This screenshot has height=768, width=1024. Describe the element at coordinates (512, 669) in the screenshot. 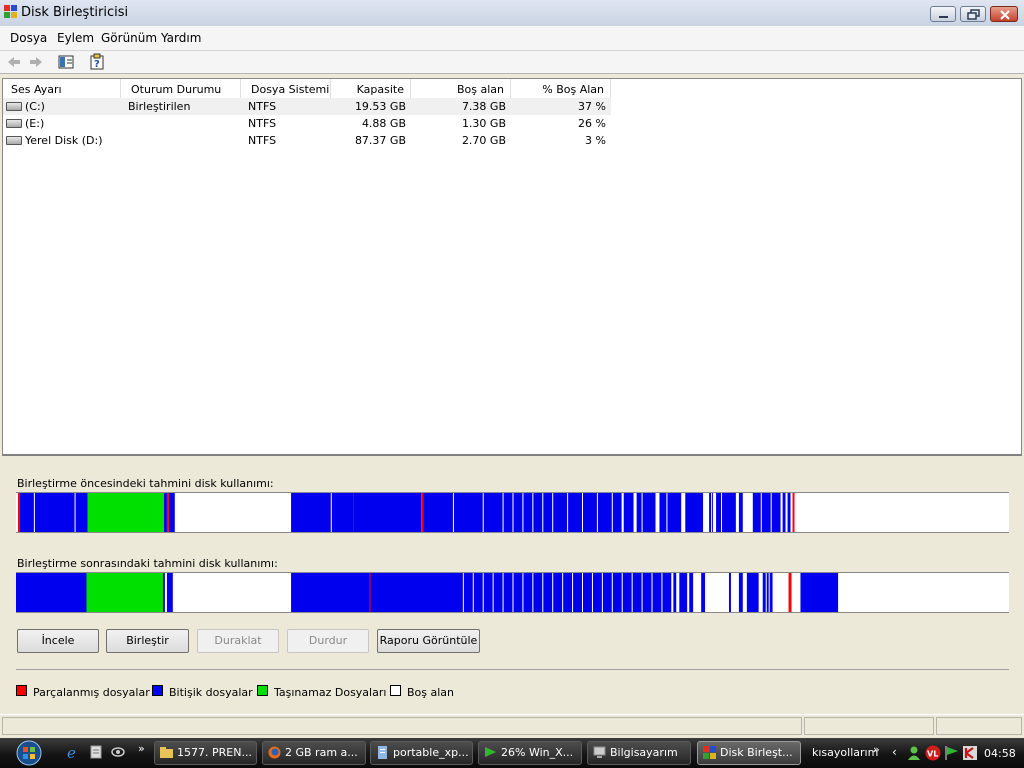

I see `separator` at that location.